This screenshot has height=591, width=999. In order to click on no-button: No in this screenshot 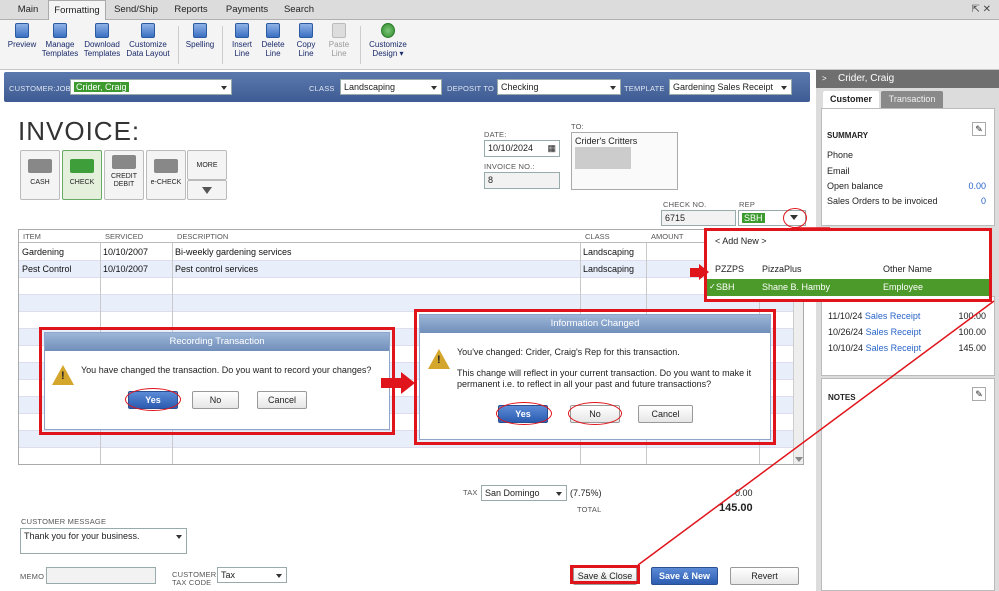, I will do `click(215, 400)`.